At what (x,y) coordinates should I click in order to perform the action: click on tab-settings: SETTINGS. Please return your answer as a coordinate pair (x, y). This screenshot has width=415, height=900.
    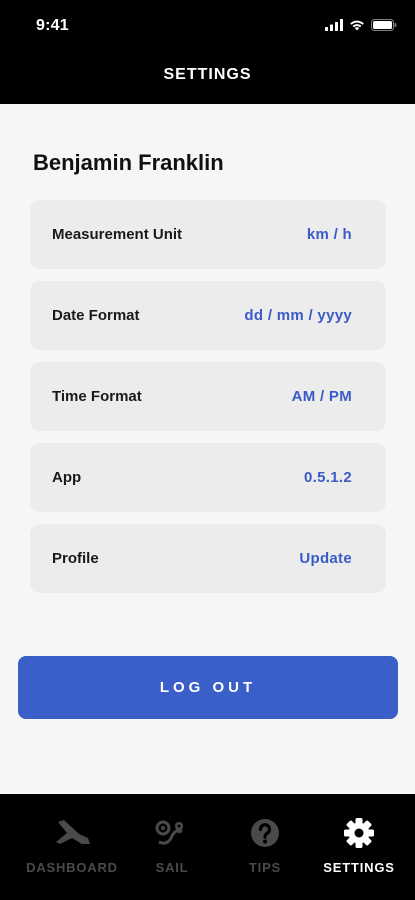
    Looking at the image, I should click on (359, 847).